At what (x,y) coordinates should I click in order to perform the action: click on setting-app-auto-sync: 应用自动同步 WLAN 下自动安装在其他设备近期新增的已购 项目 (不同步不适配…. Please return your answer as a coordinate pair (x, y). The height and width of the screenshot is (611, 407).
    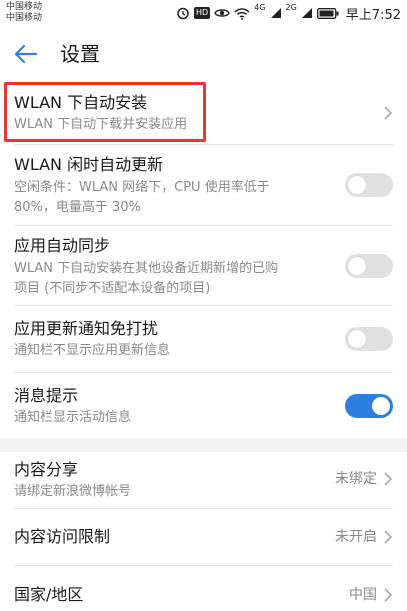
    Looking at the image, I should click on (203, 265).